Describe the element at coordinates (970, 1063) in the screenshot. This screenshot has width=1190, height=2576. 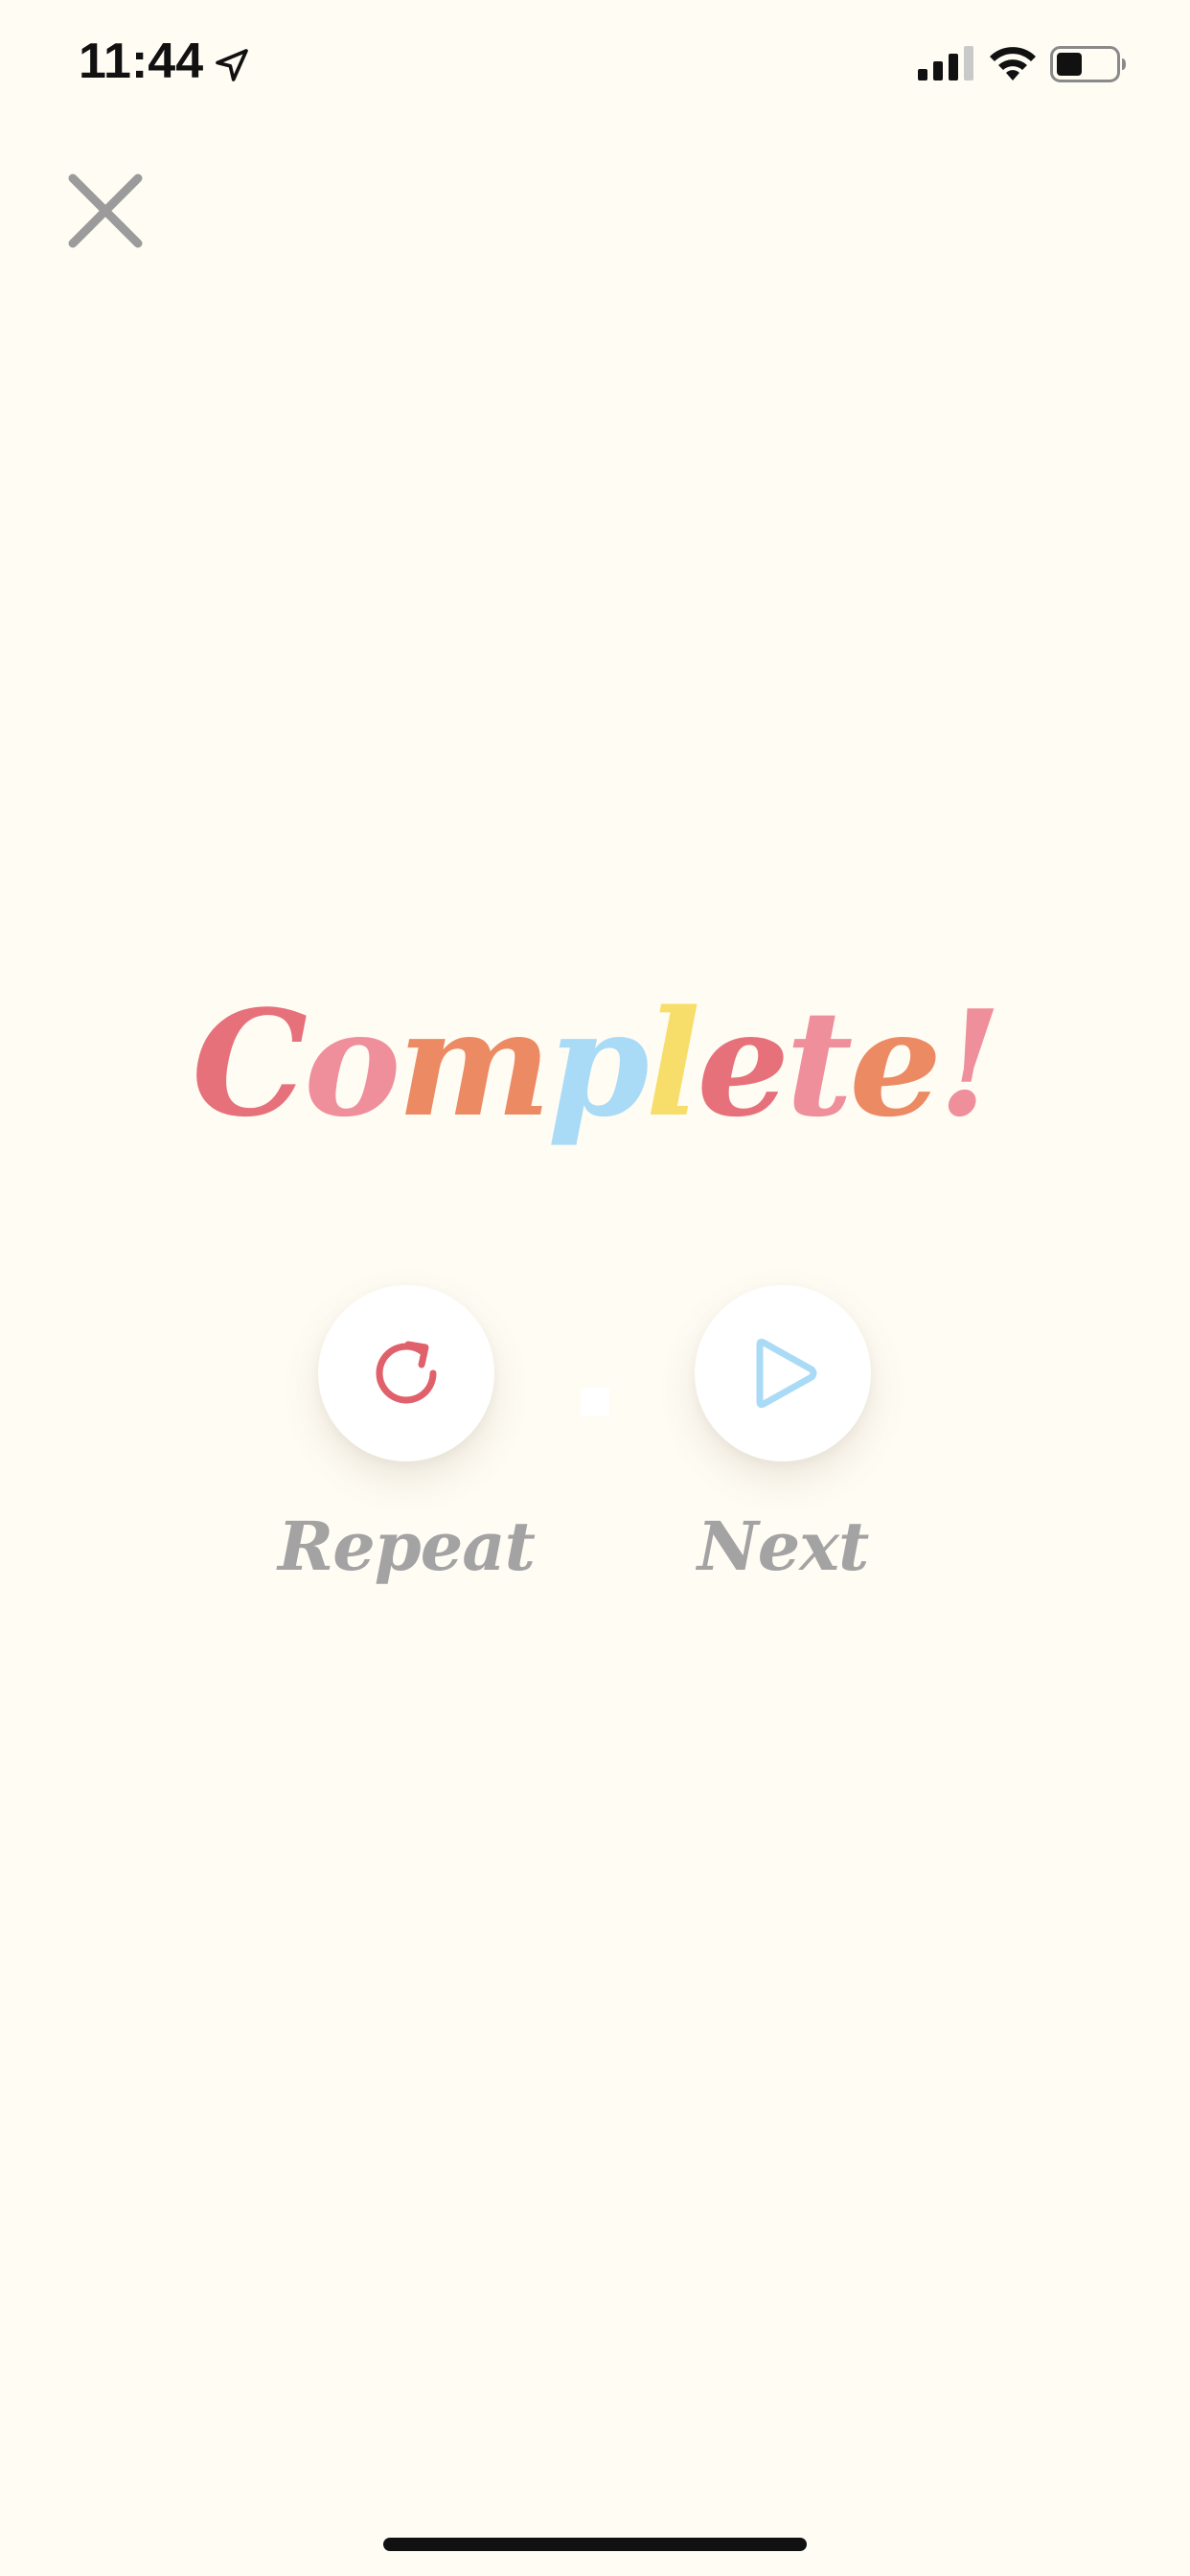
I see `title-letter: !` at that location.